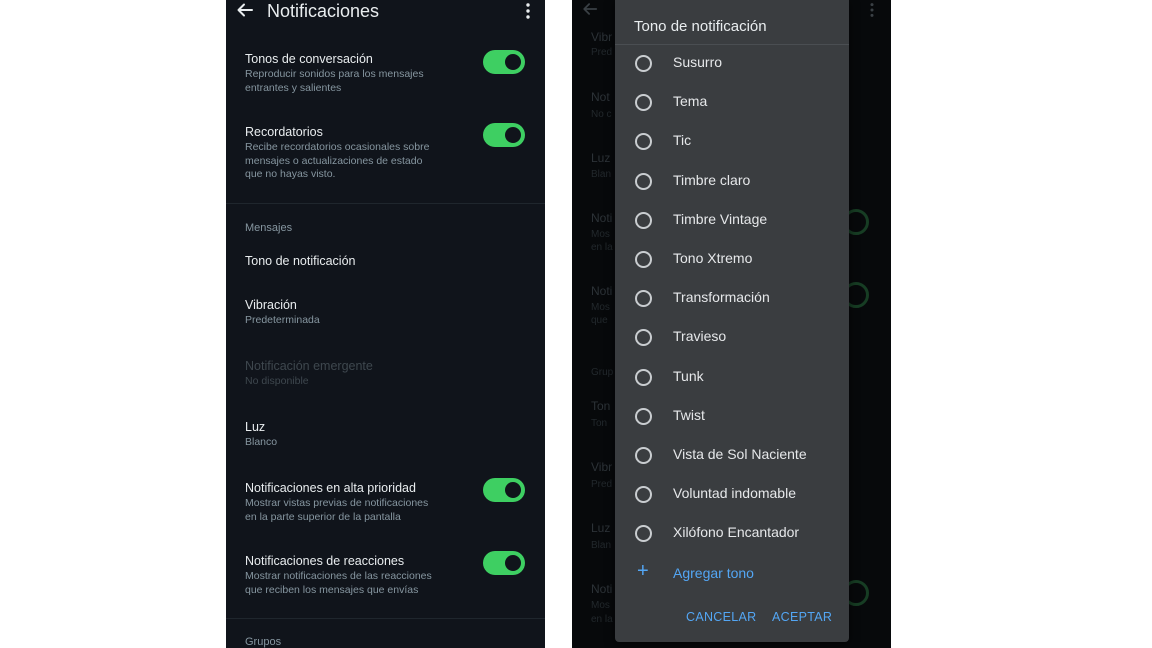 The image size is (1152, 648). What do you see at coordinates (700, 26) in the screenshot?
I see `dialog-title: Tono de notificación` at bounding box center [700, 26].